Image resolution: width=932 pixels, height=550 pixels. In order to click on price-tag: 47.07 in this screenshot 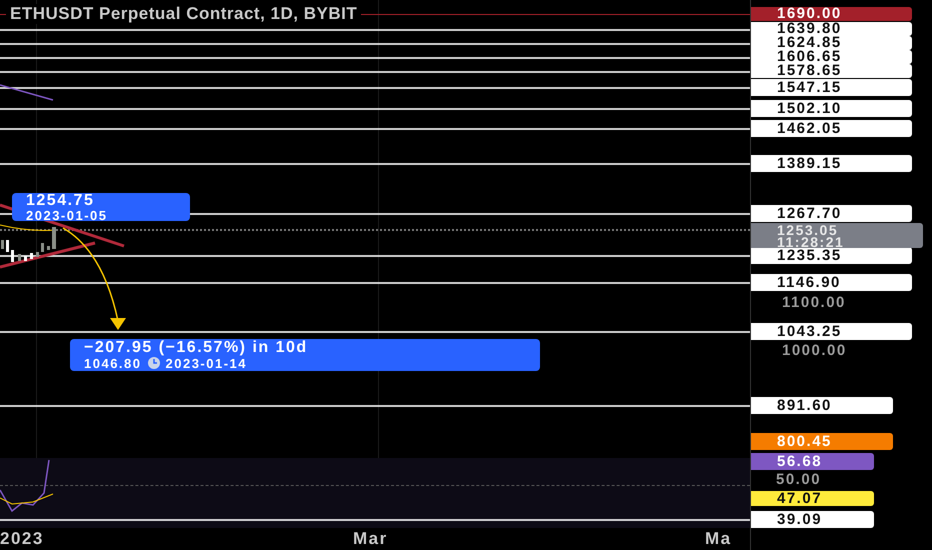, I will do `click(812, 498)`.